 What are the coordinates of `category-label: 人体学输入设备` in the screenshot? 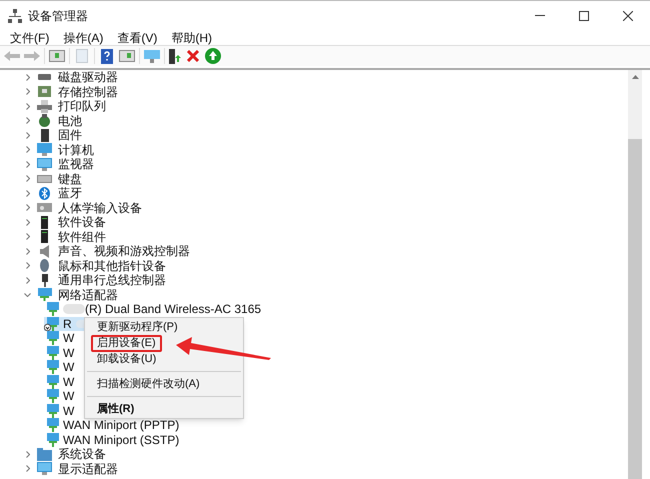 It's located at (100, 207).